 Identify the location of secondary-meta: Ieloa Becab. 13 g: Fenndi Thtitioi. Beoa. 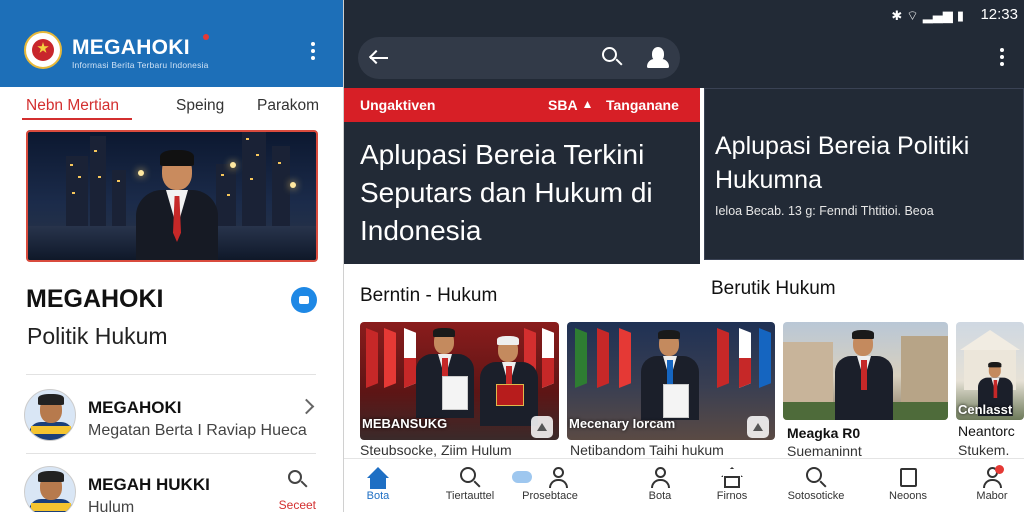
(824, 211).